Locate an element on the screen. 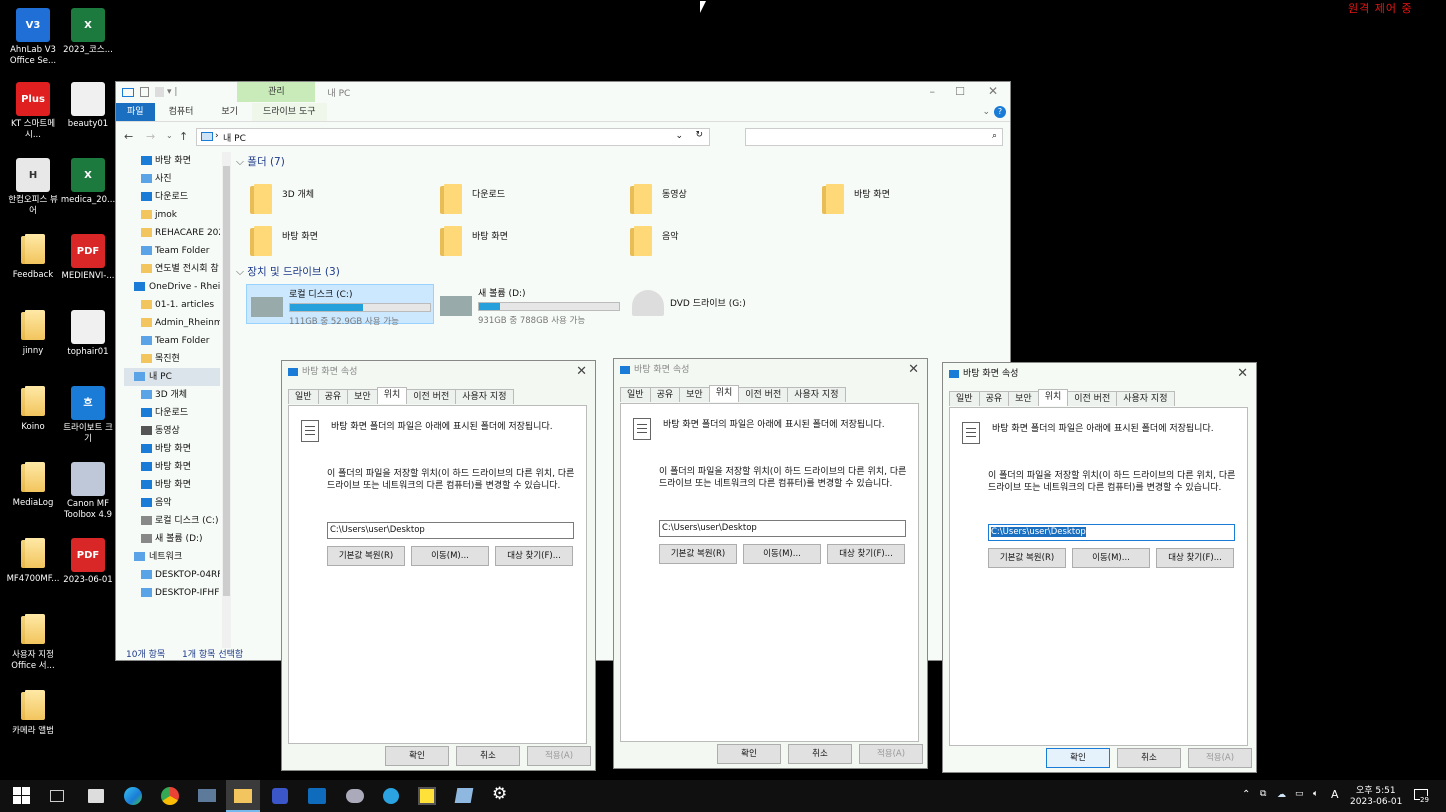 The image size is (1446, 812). desktop-icon: MediaLog is located at coordinates (33, 485).